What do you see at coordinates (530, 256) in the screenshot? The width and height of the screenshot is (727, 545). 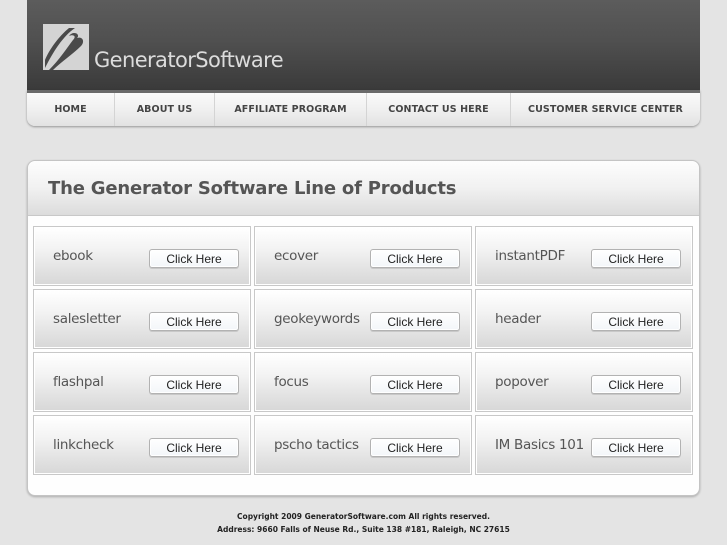 I see `product-name: instantPDF` at bounding box center [530, 256].